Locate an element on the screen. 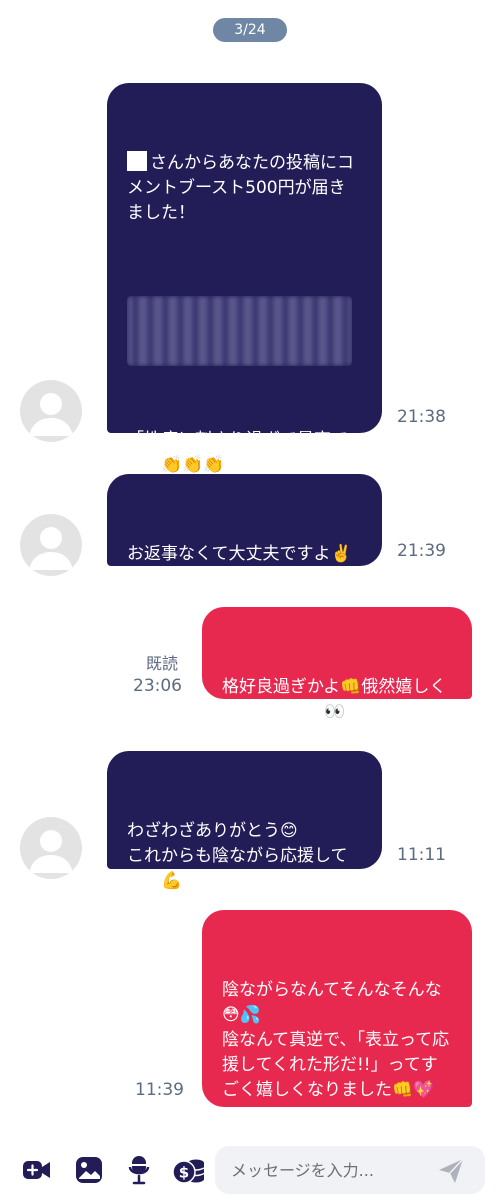  message-text: わざわざありがとう😊 これからも陰ながら応援してます💪 is located at coordinates (237, 856).